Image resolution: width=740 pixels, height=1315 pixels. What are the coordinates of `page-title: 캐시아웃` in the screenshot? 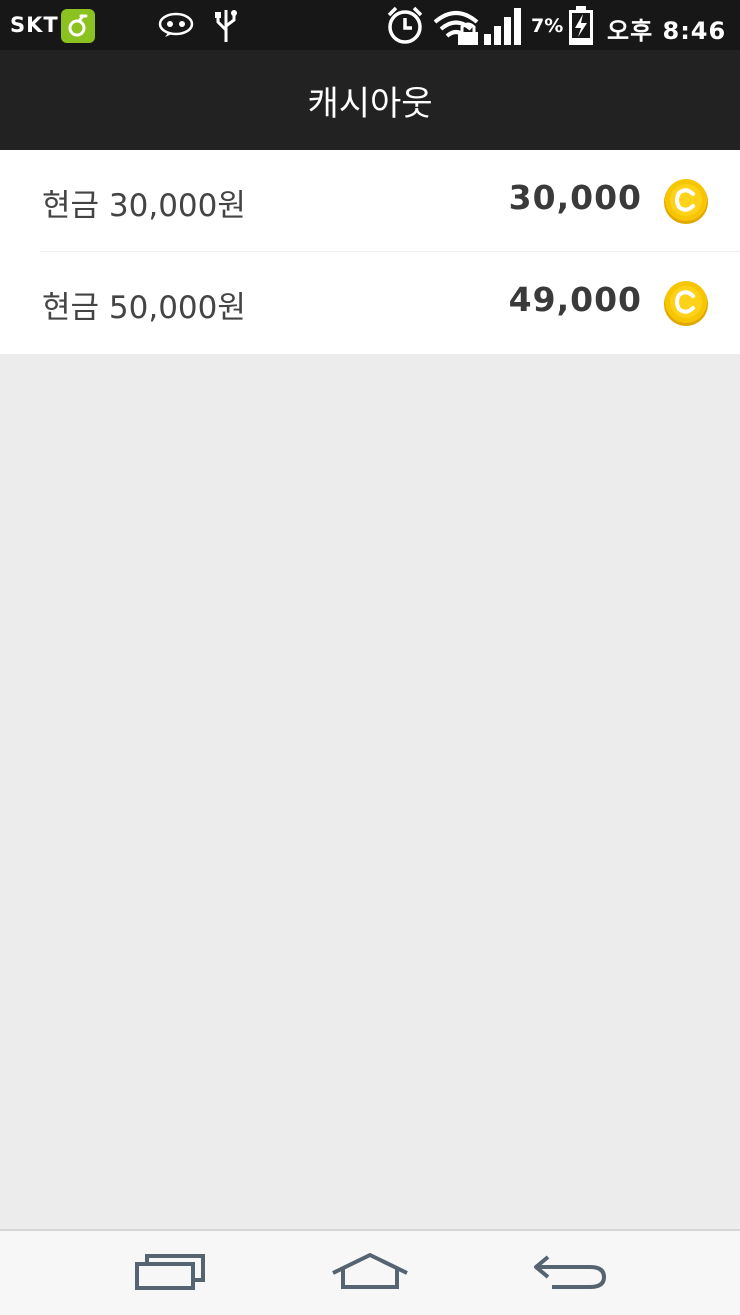 It's located at (370, 103).